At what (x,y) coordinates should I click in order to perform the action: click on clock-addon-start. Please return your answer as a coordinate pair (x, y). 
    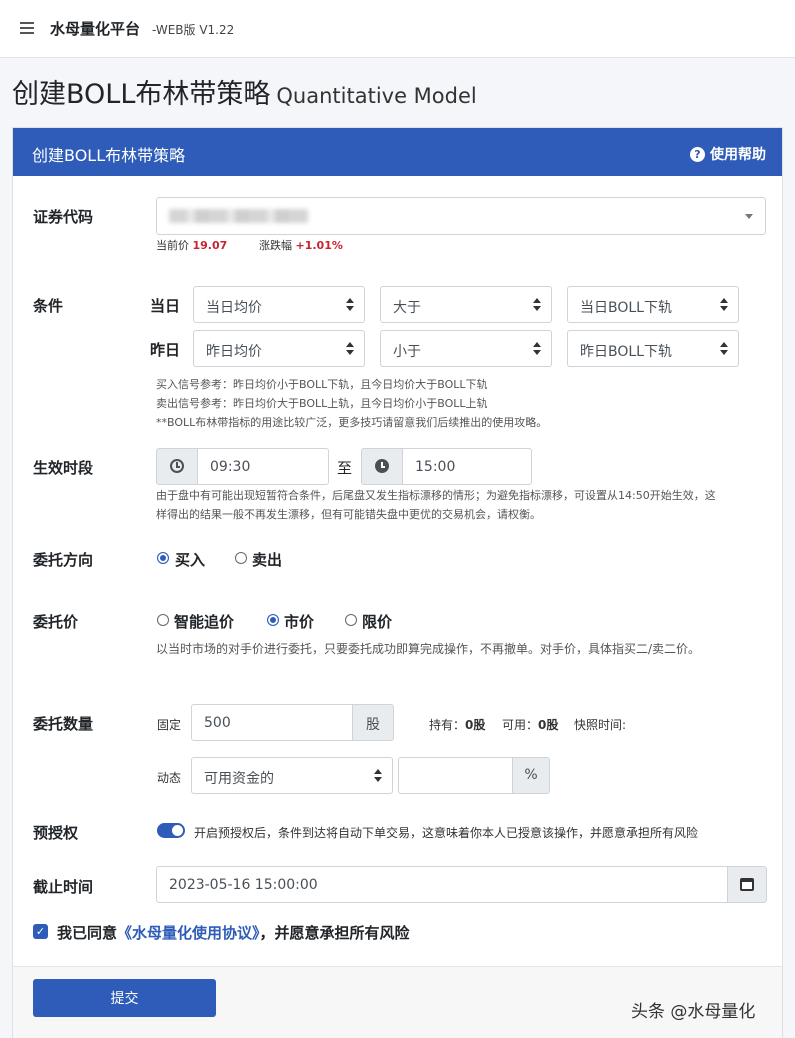
    Looking at the image, I should click on (177, 466).